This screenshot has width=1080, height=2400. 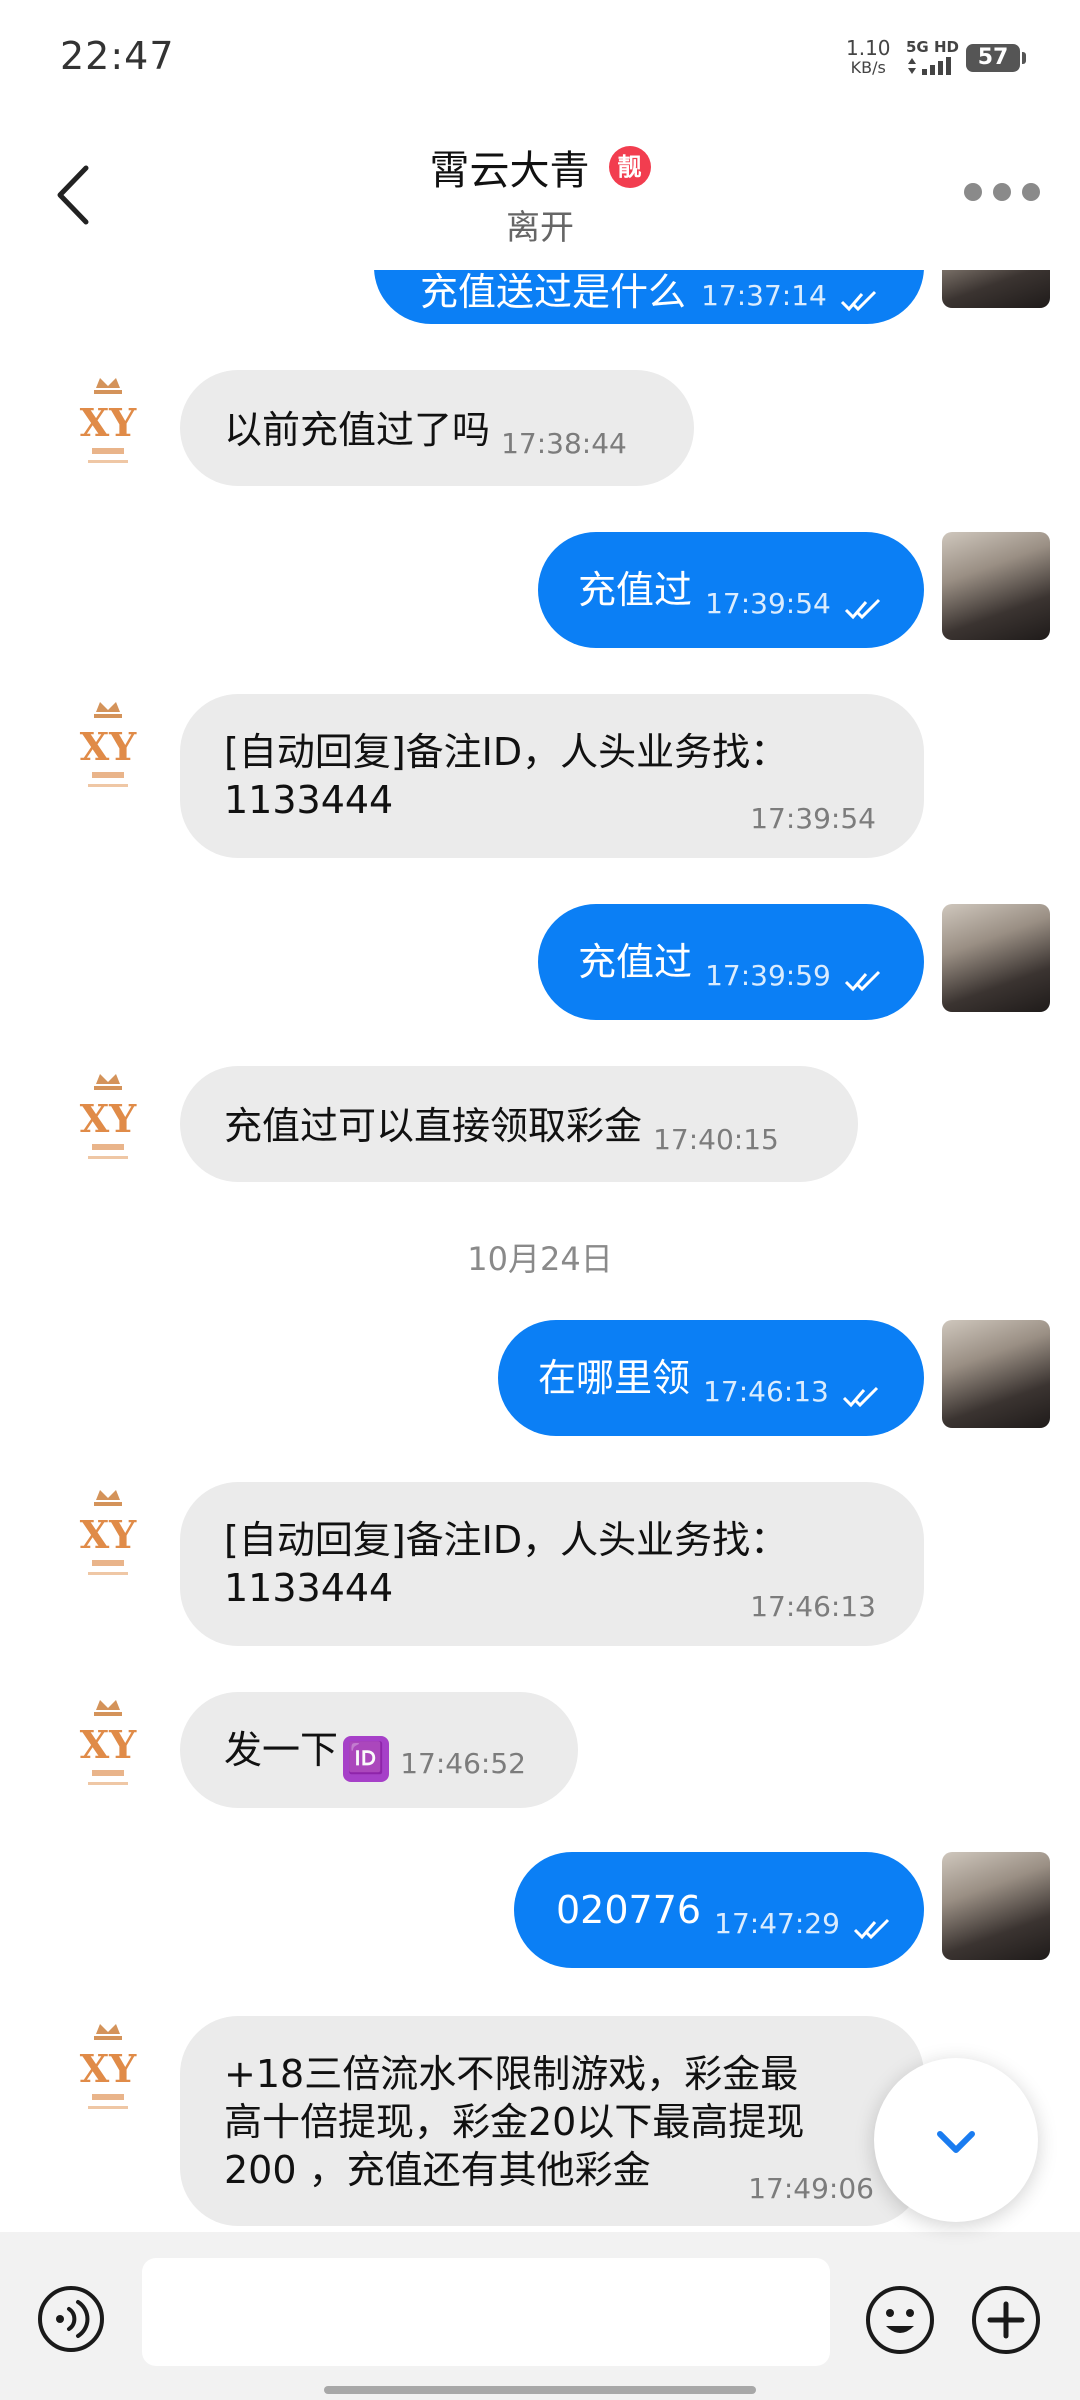 I want to click on message-text-line: 高十倍提现，彩金20以下最高提现, so click(x=514, y=2122).